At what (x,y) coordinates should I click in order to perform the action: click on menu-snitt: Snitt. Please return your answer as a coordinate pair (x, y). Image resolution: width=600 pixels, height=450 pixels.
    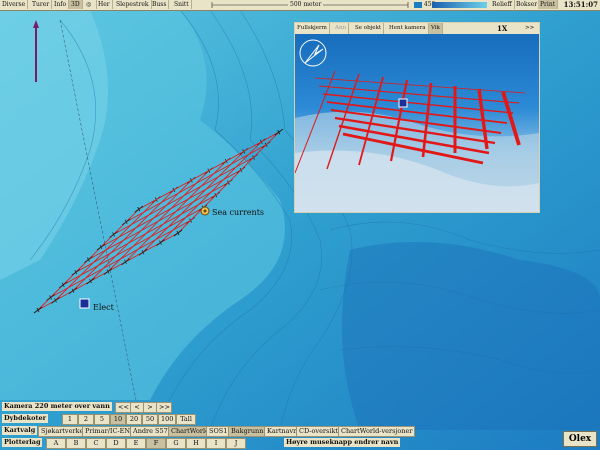
    Looking at the image, I should click on (182, 4).